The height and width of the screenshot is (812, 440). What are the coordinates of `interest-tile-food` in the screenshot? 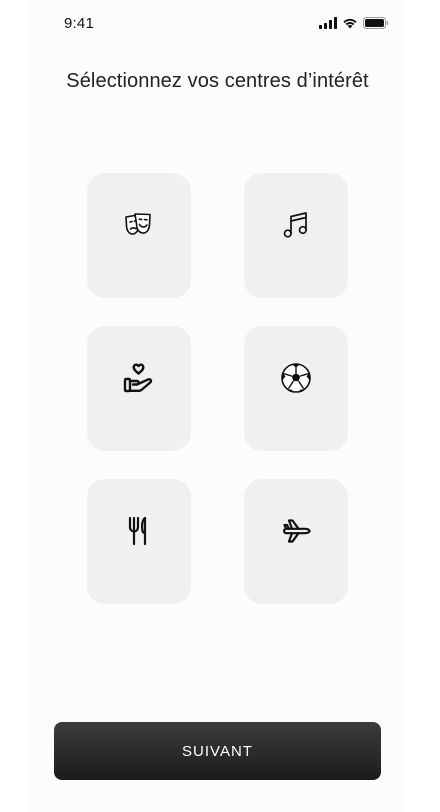 It's located at (139, 541).